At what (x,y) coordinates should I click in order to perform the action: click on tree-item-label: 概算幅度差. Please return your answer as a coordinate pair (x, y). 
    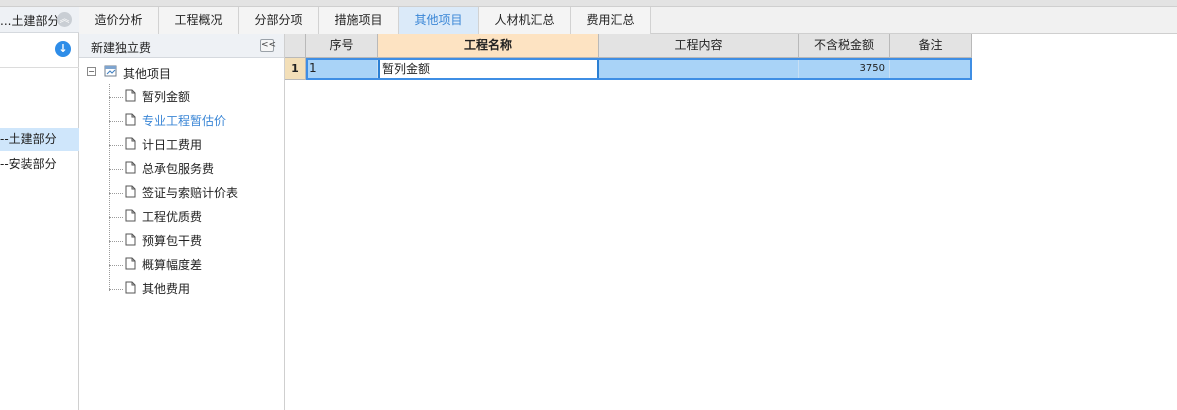
    Looking at the image, I should click on (172, 265).